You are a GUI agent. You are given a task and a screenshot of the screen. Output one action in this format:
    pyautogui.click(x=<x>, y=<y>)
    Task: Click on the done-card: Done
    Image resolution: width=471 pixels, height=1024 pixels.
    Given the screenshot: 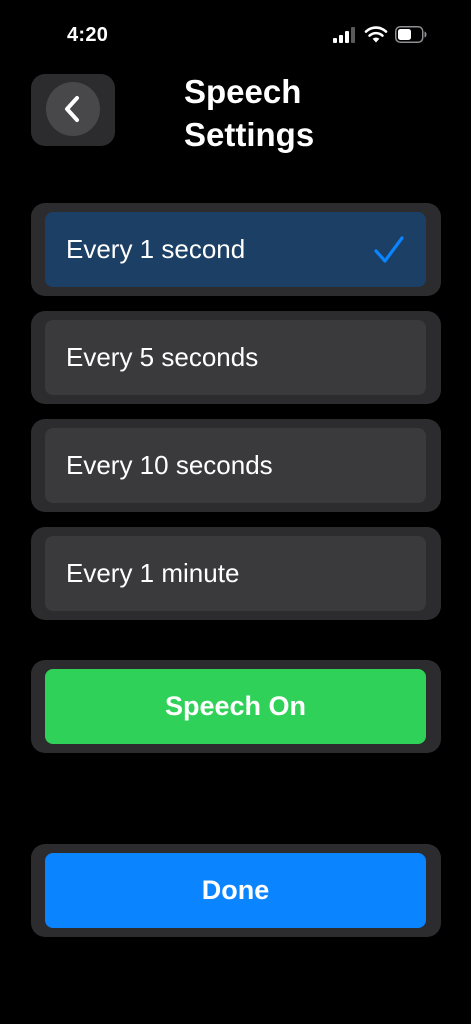 What is the action you would take?
    pyautogui.click(x=236, y=890)
    